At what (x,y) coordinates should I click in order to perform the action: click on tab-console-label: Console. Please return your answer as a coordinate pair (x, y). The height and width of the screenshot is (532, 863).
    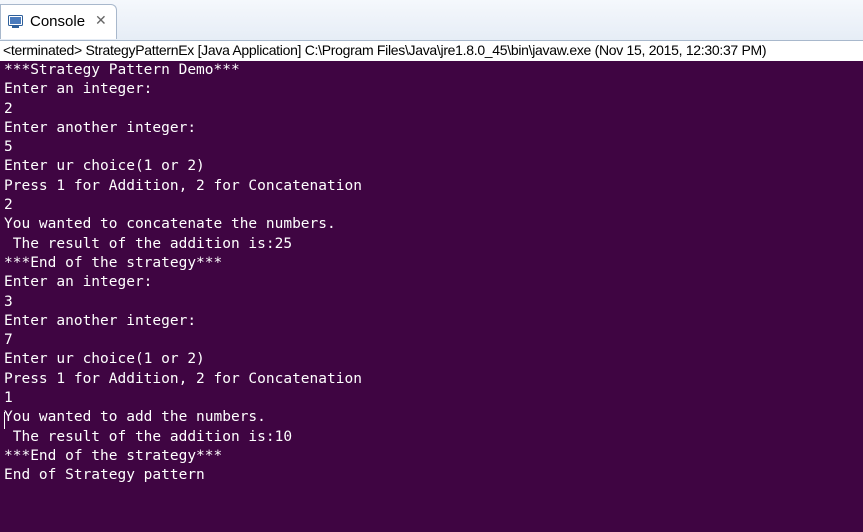
    Looking at the image, I should click on (58, 21).